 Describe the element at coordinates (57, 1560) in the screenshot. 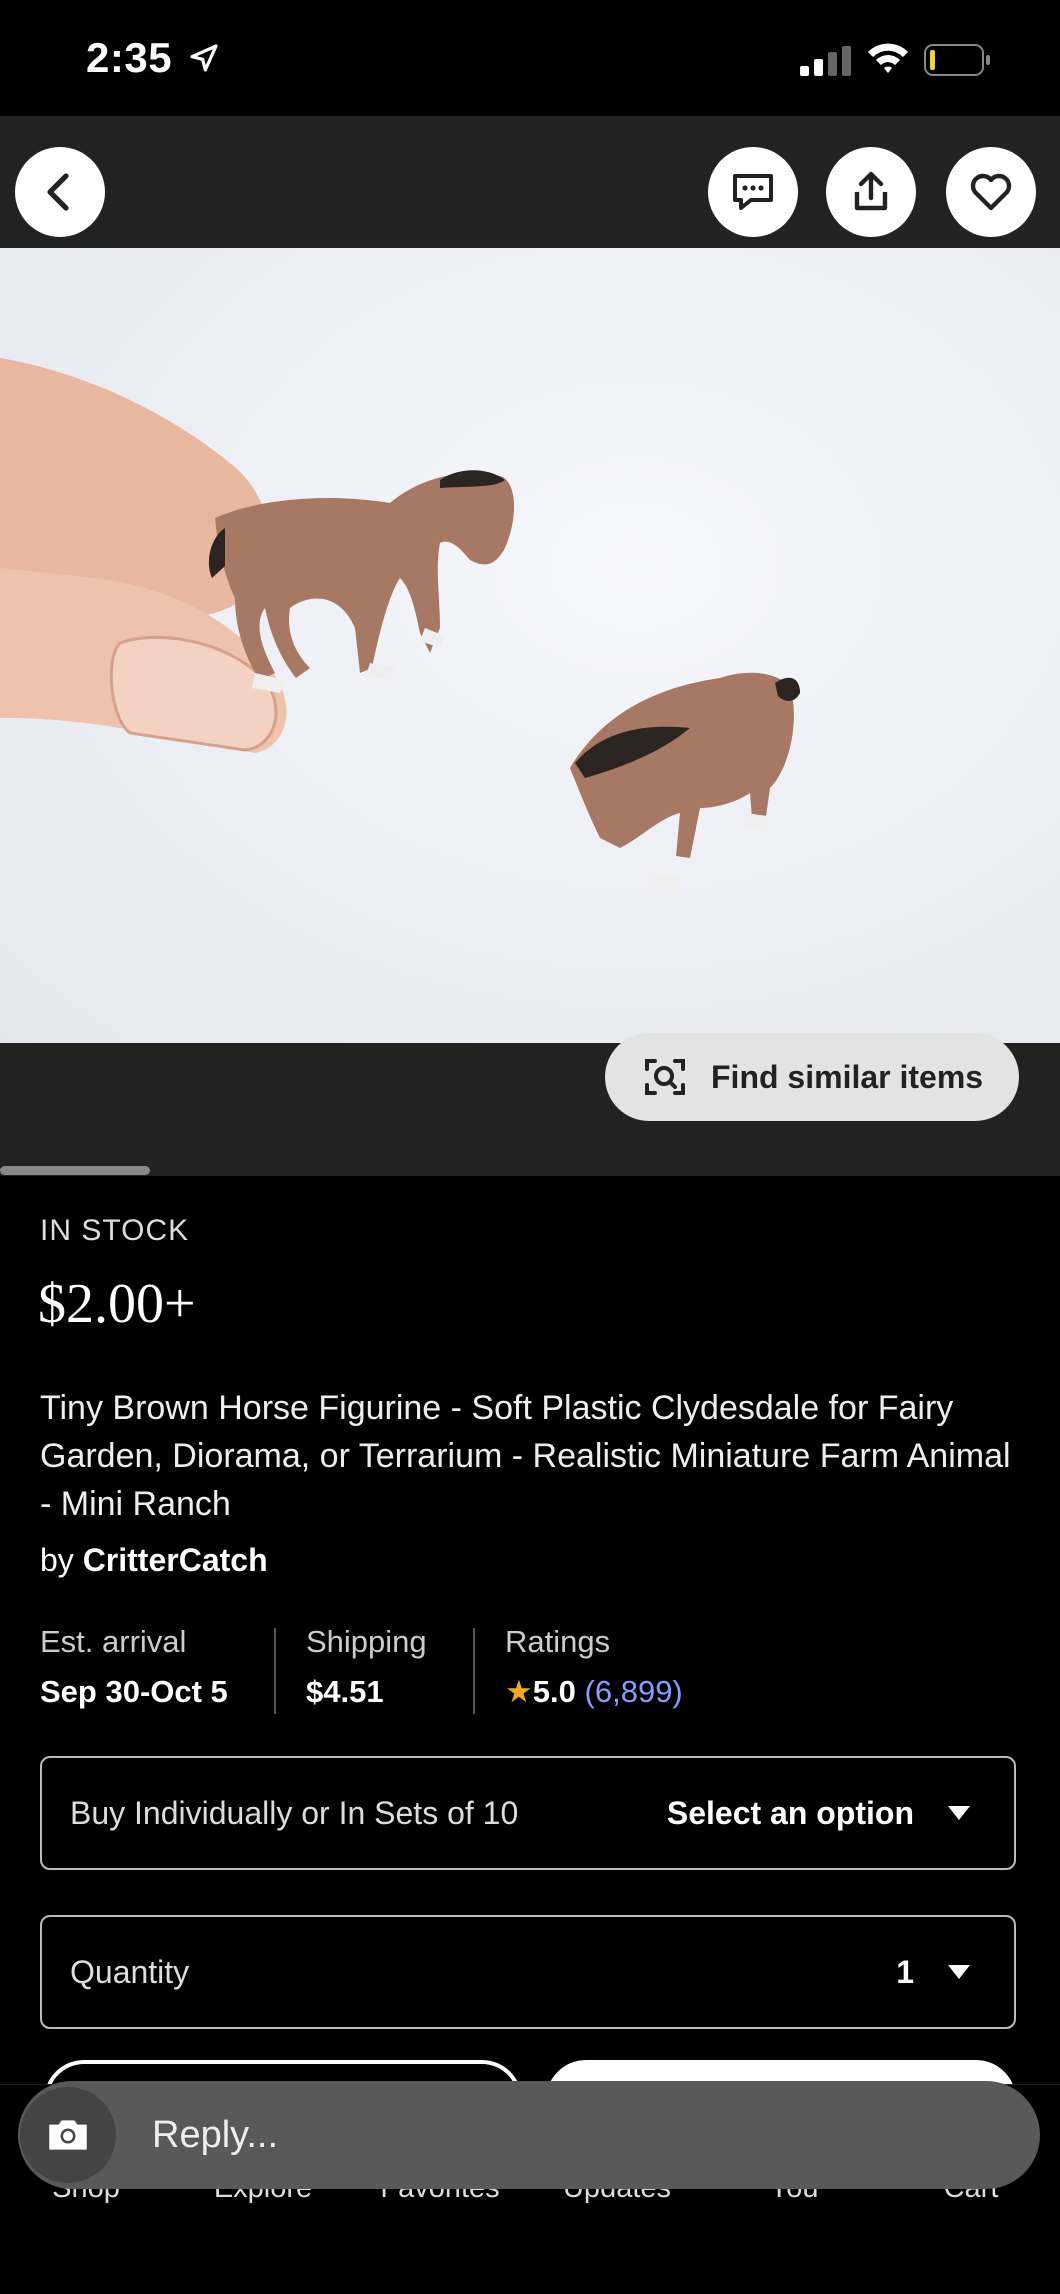

I see `by-prefix: by` at that location.